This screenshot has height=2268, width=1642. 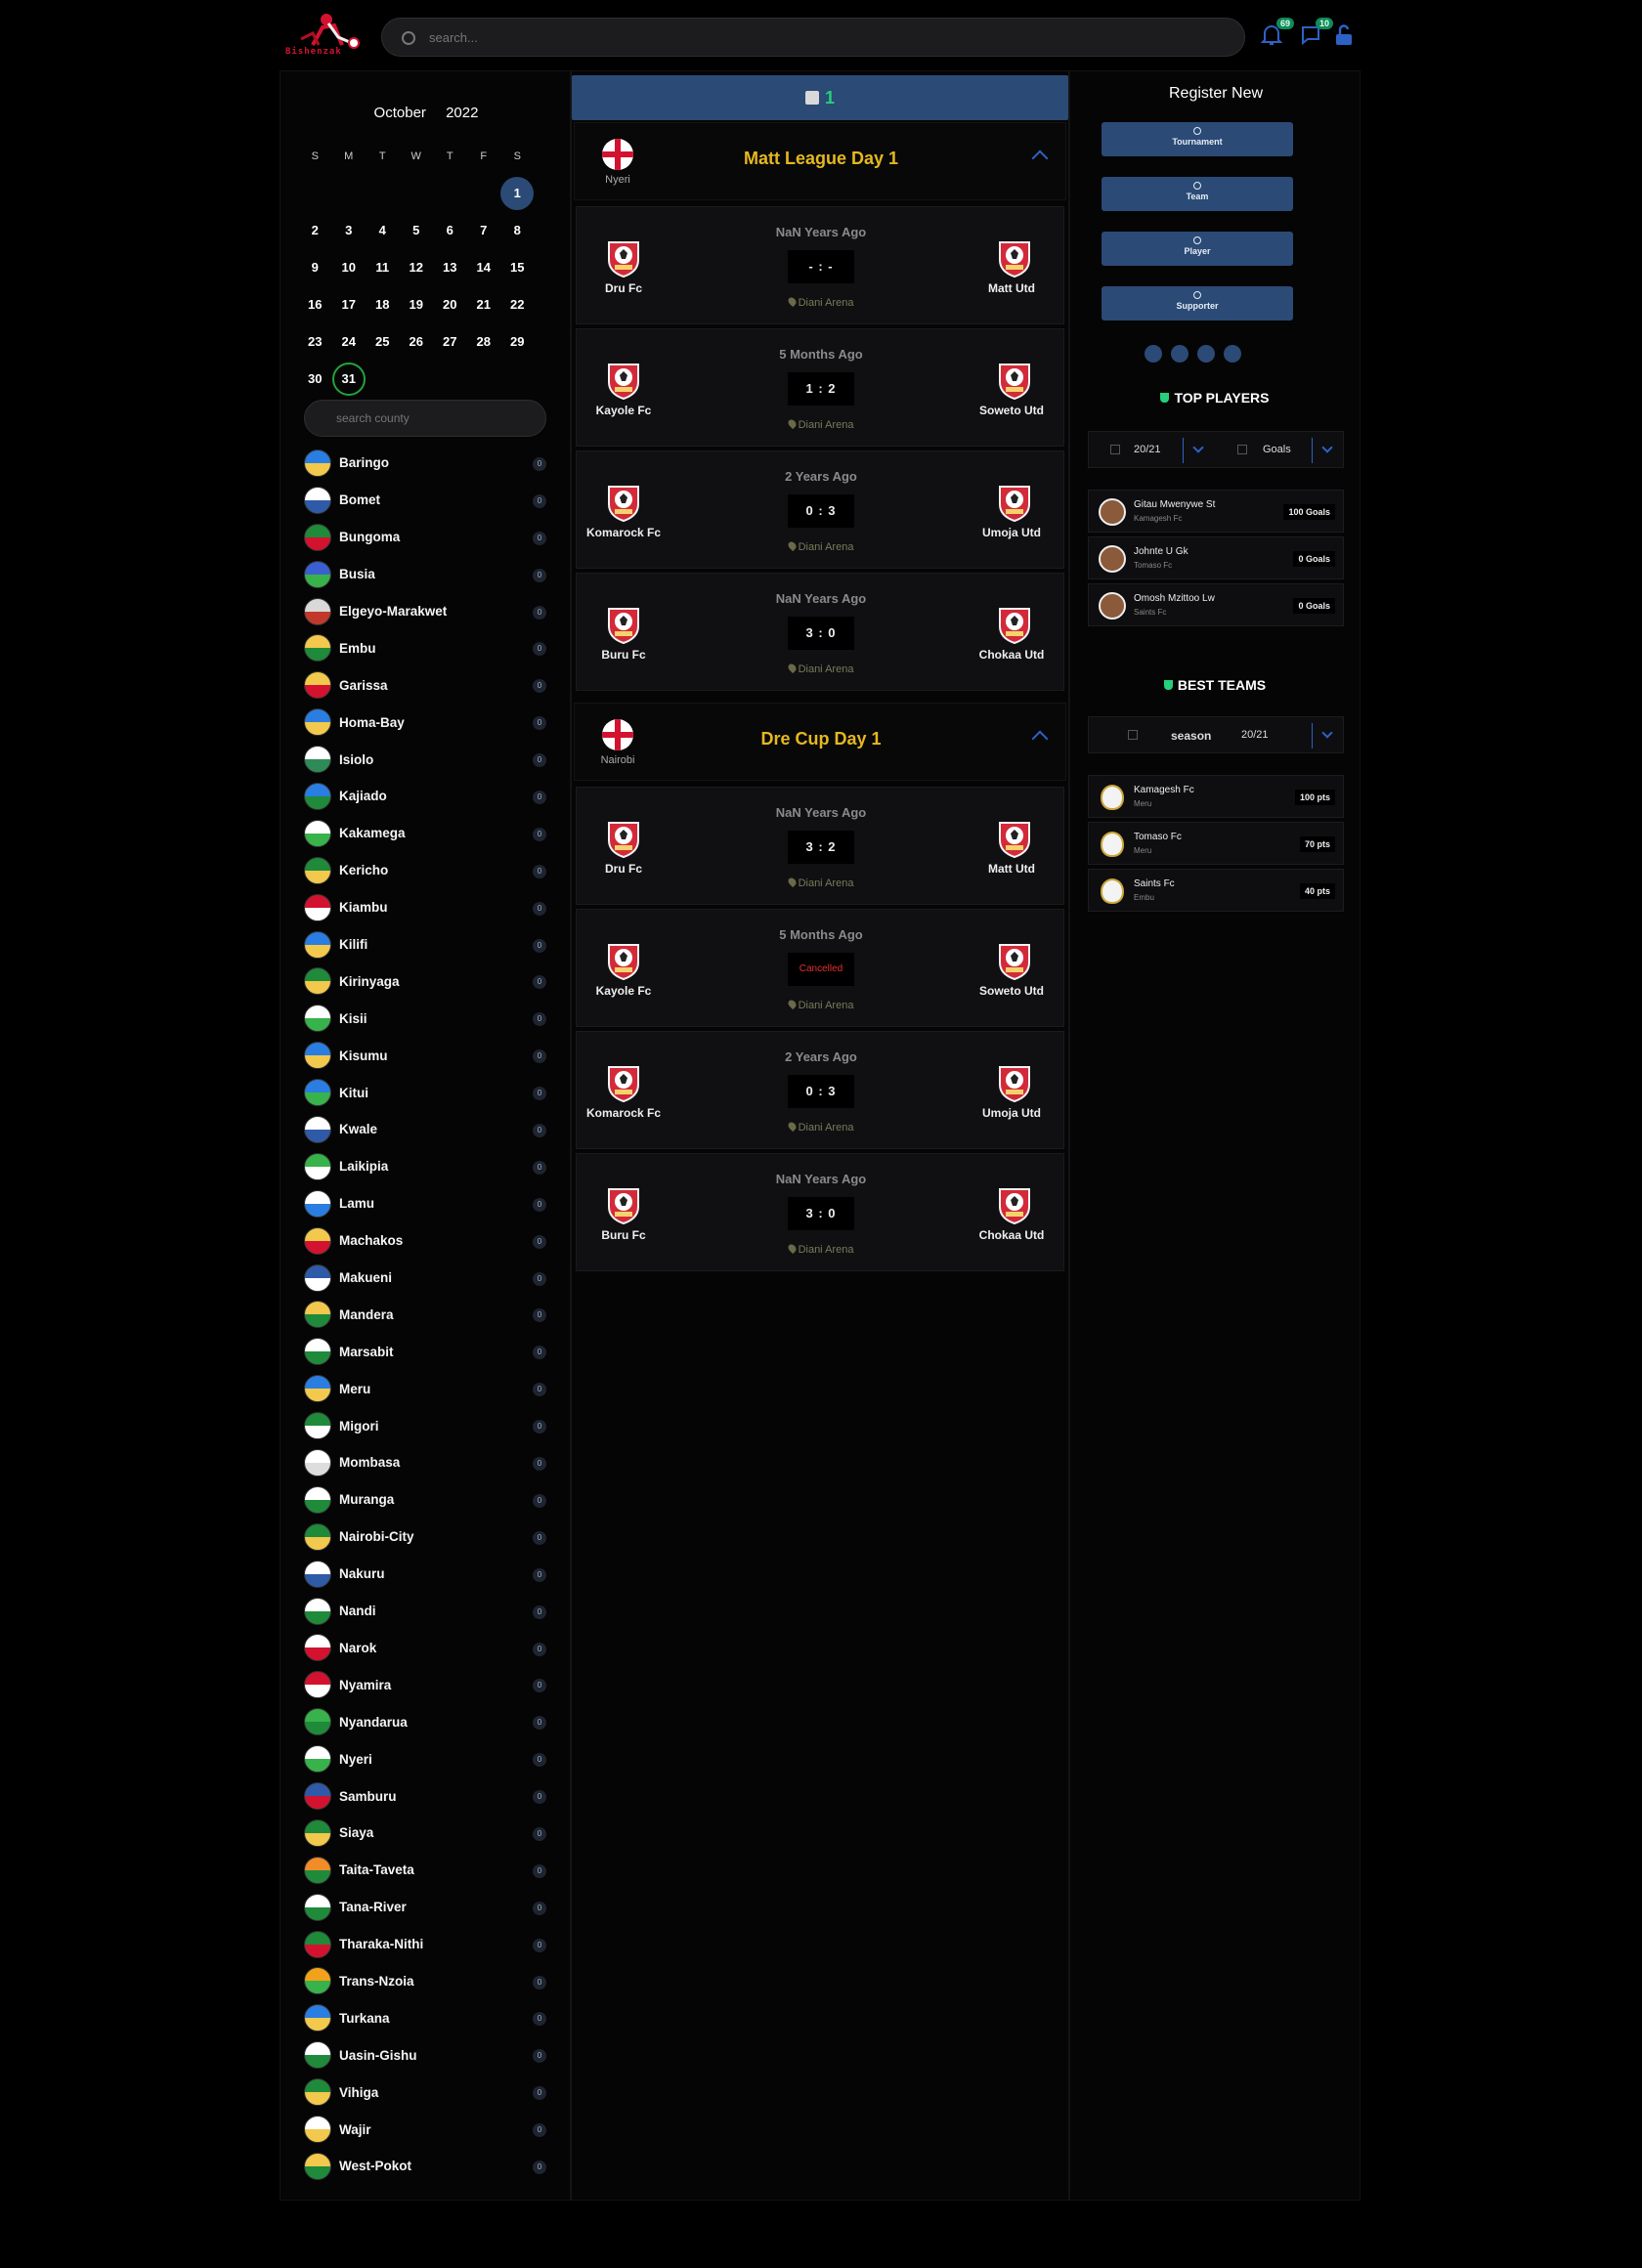 I want to click on best-team-card: Kamagesh Fc Meru 100 pts, so click(x=1216, y=796).